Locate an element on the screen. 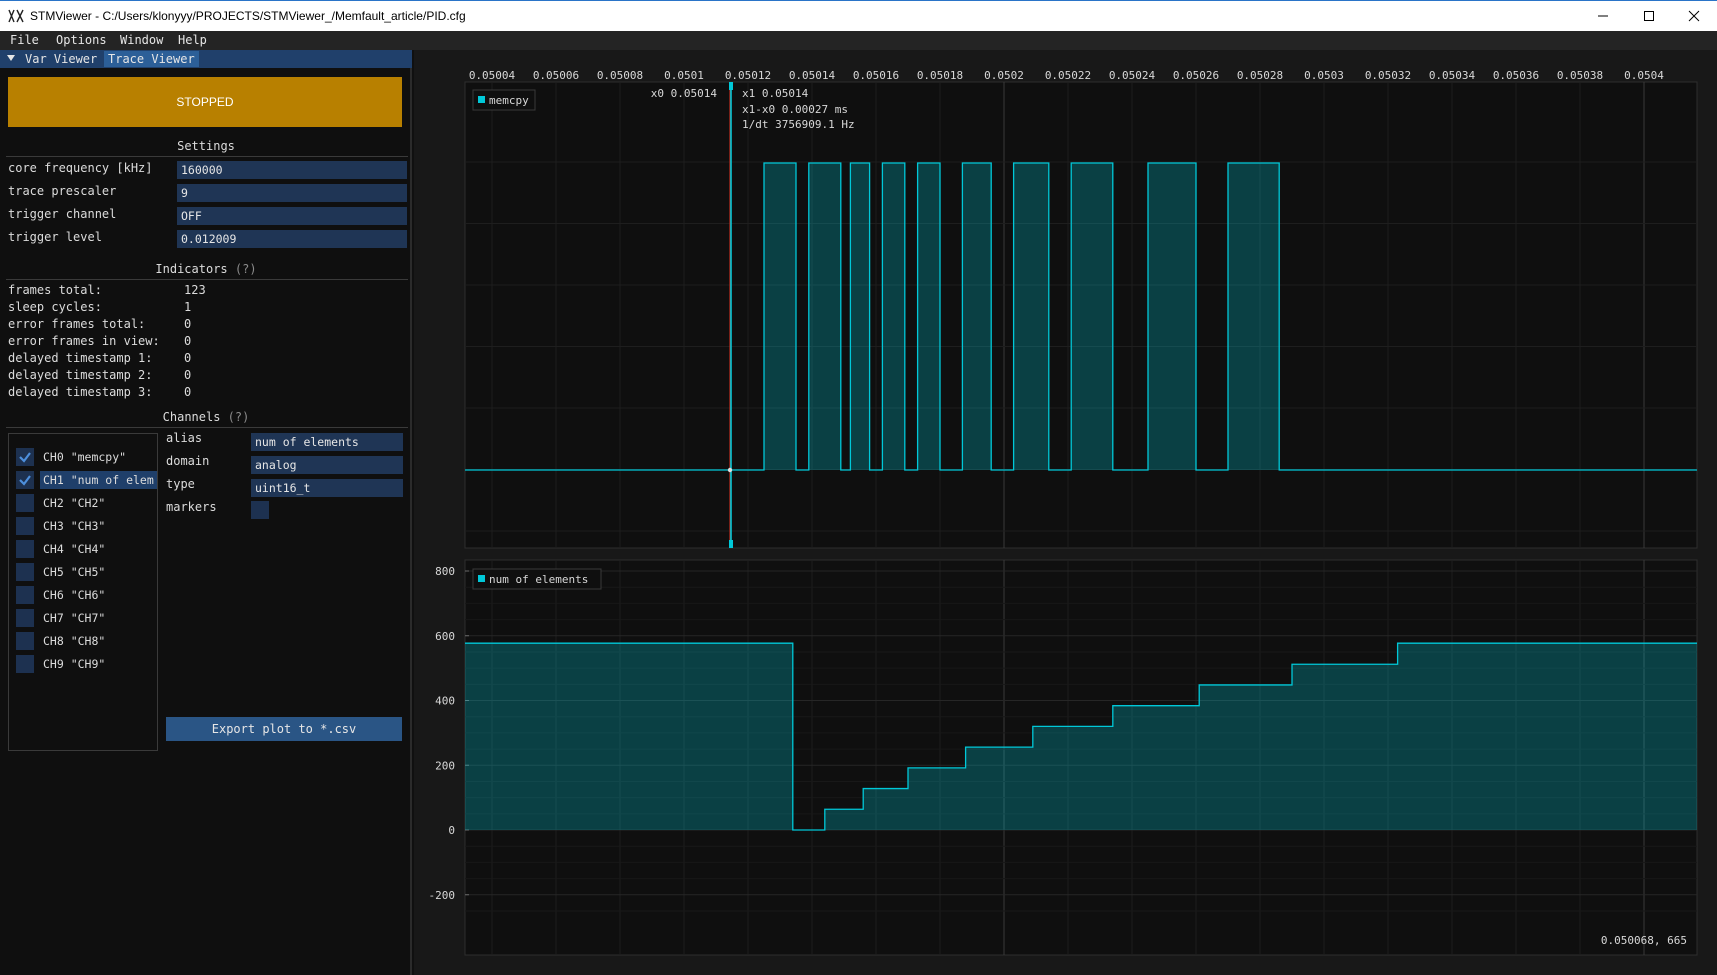 The image size is (1717, 975). menu-file: File is located at coordinates (24, 40).